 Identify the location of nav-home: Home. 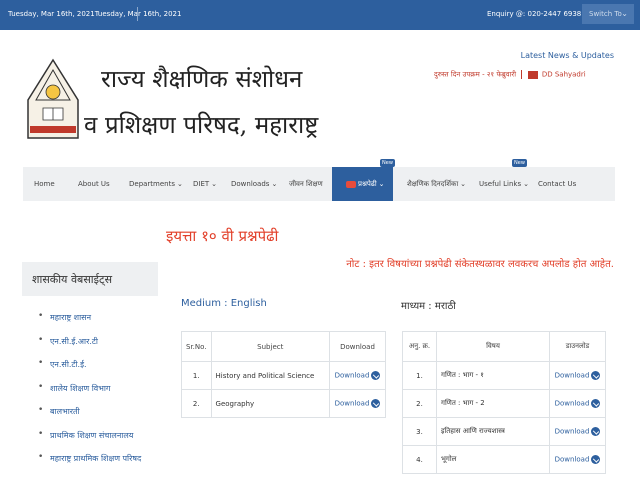
(44, 184).